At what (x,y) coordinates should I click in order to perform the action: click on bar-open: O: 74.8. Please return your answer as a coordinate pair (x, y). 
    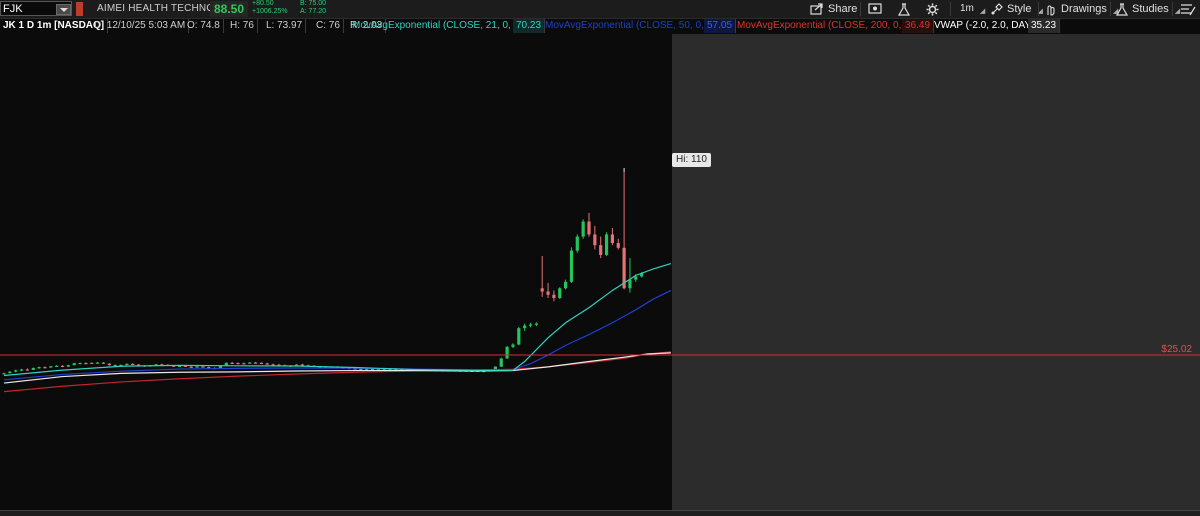
    Looking at the image, I should click on (204, 26).